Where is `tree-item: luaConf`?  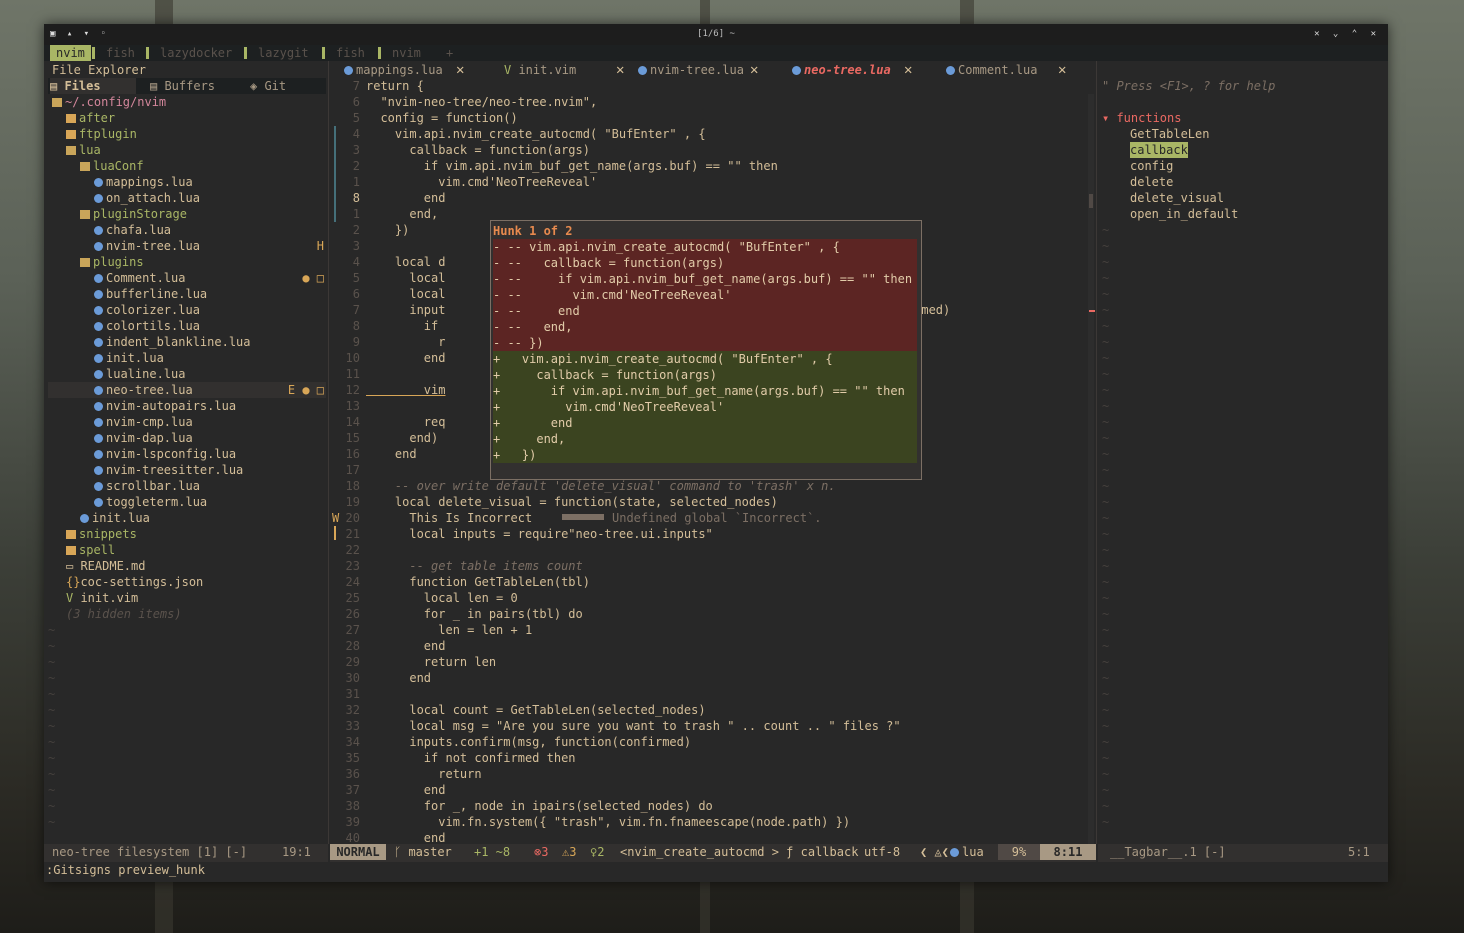 tree-item: luaConf is located at coordinates (112, 166).